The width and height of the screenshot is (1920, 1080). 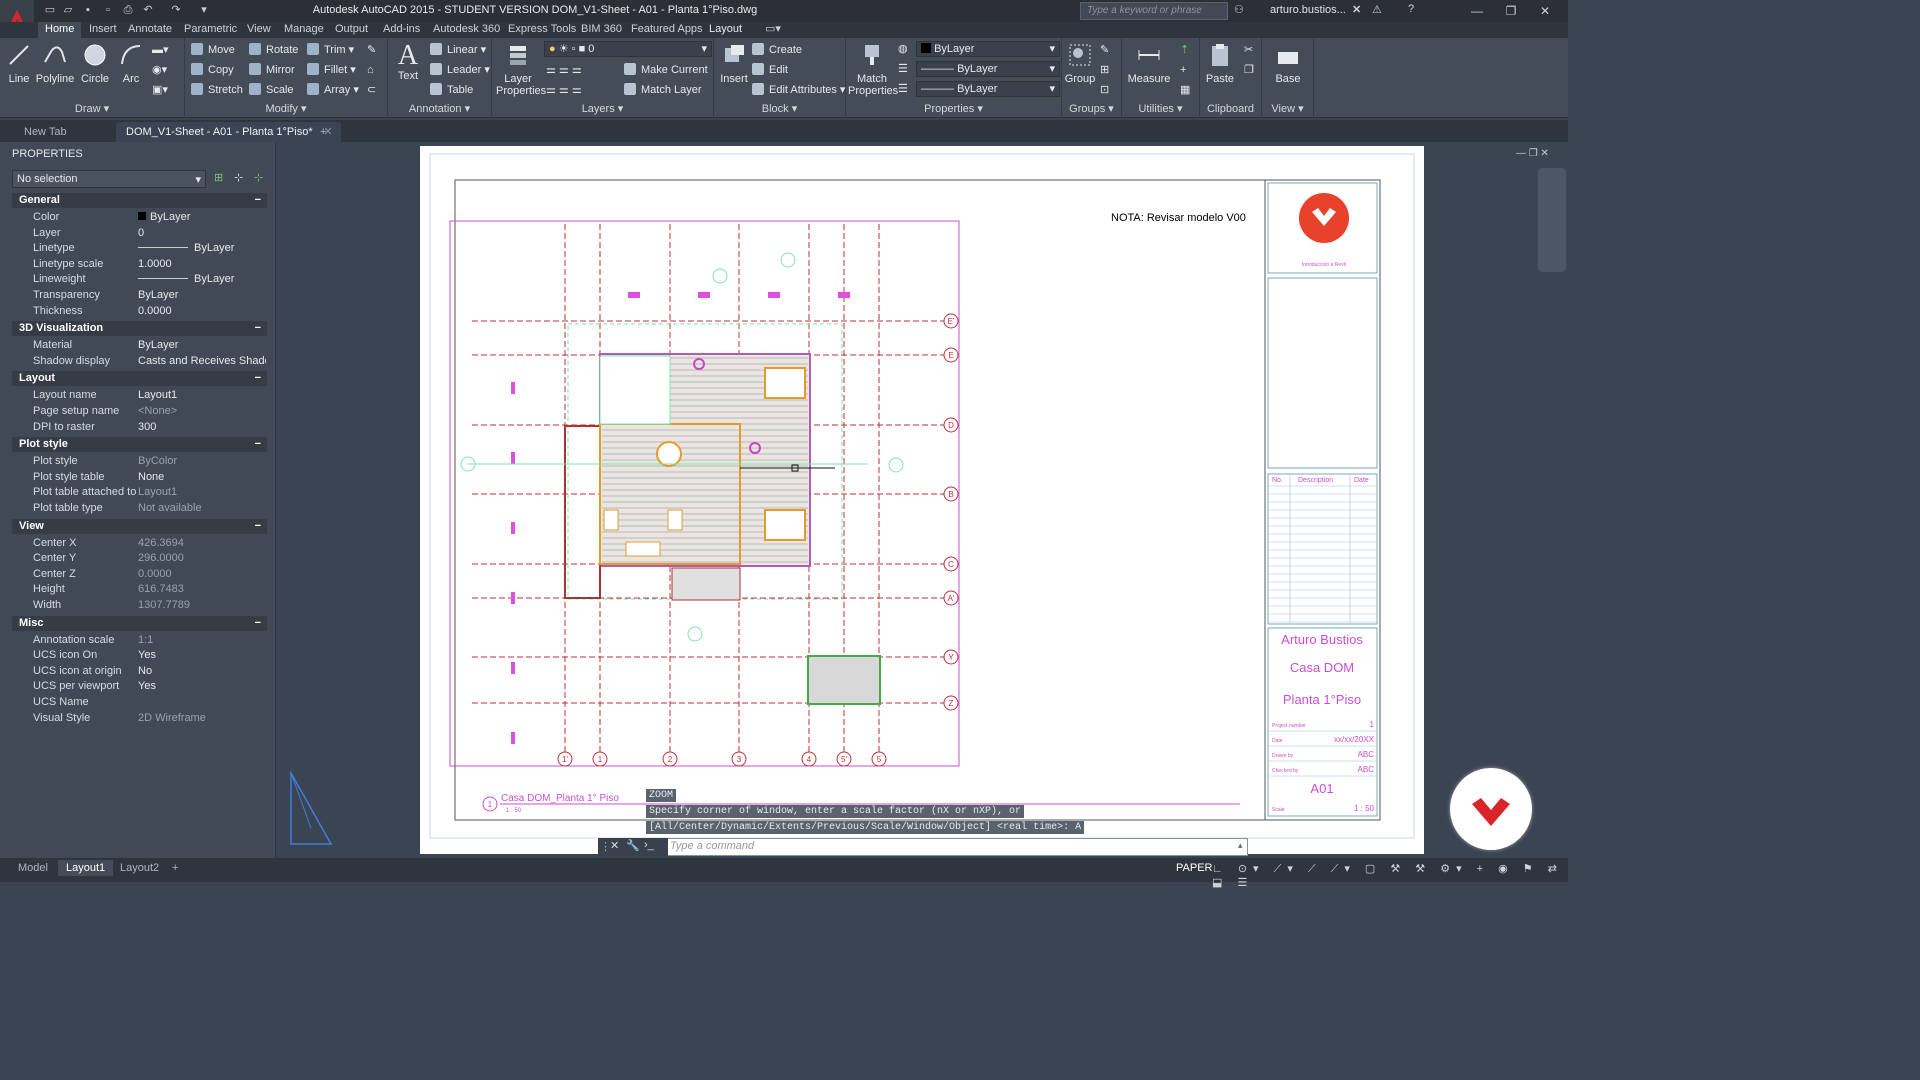 I want to click on linetype-dropdown: ——— ByLayer ▾, so click(x=988, y=69).